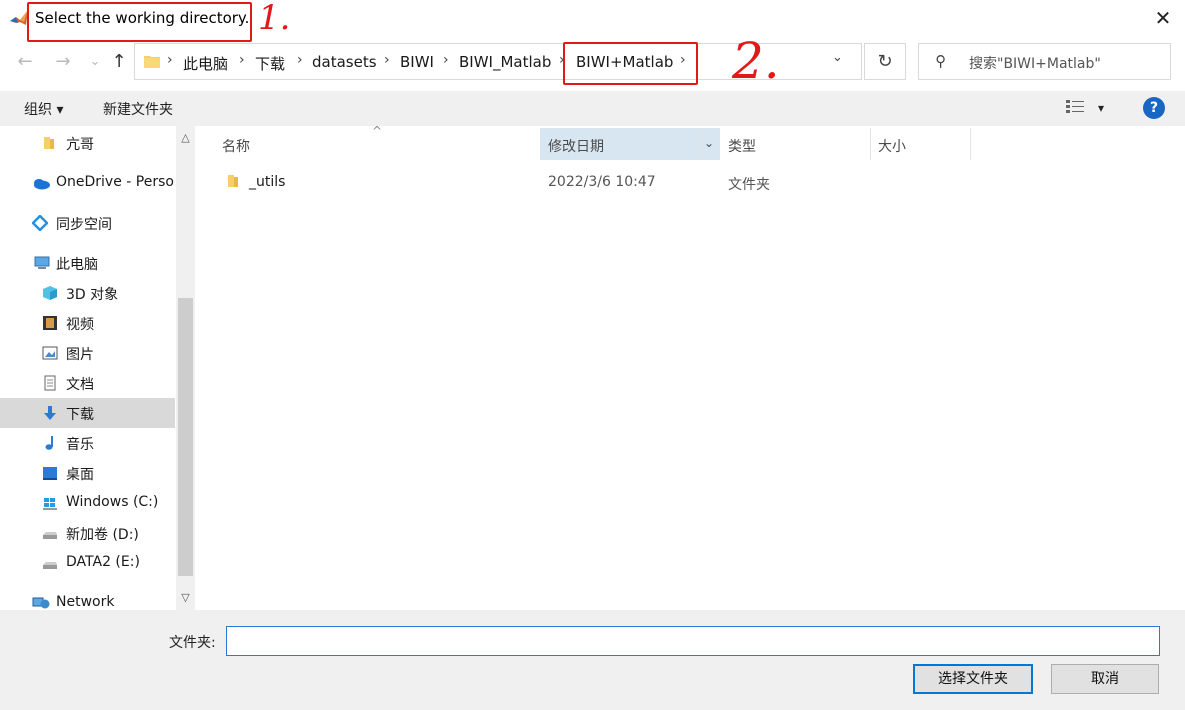 The width and height of the screenshot is (1185, 710). What do you see at coordinates (1101, 108) in the screenshot?
I see `view-dropdown-icon: ▾` at bounding box center [1101, 108].